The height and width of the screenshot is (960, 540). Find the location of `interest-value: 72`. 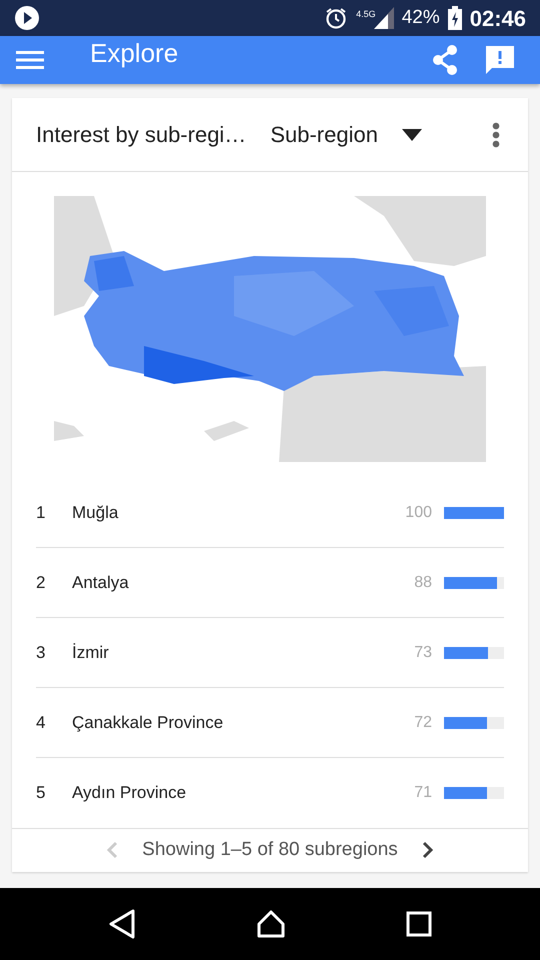

interest-value: 72 is located at coordinates (423, 722).